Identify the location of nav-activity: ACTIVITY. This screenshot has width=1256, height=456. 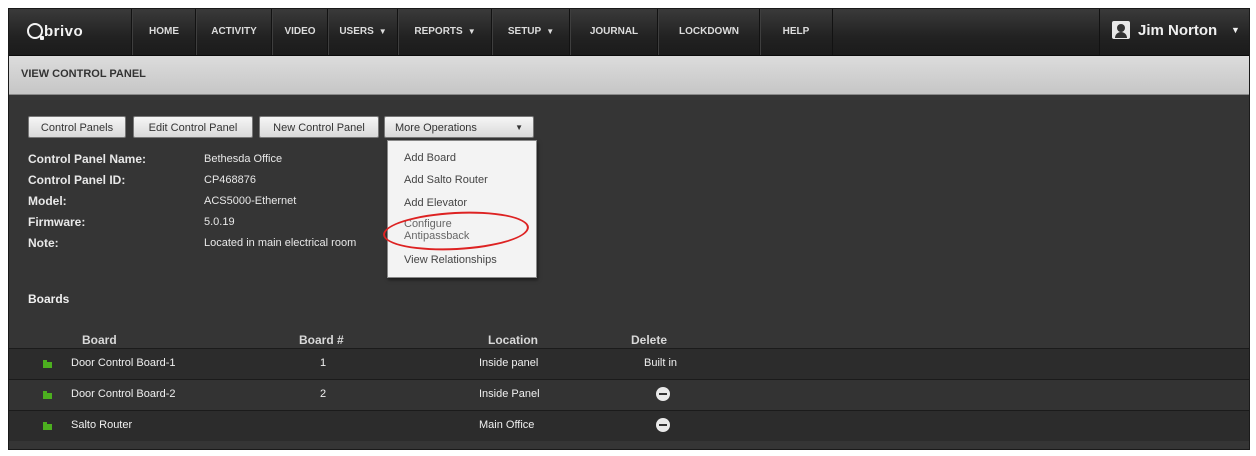
(233, 32).